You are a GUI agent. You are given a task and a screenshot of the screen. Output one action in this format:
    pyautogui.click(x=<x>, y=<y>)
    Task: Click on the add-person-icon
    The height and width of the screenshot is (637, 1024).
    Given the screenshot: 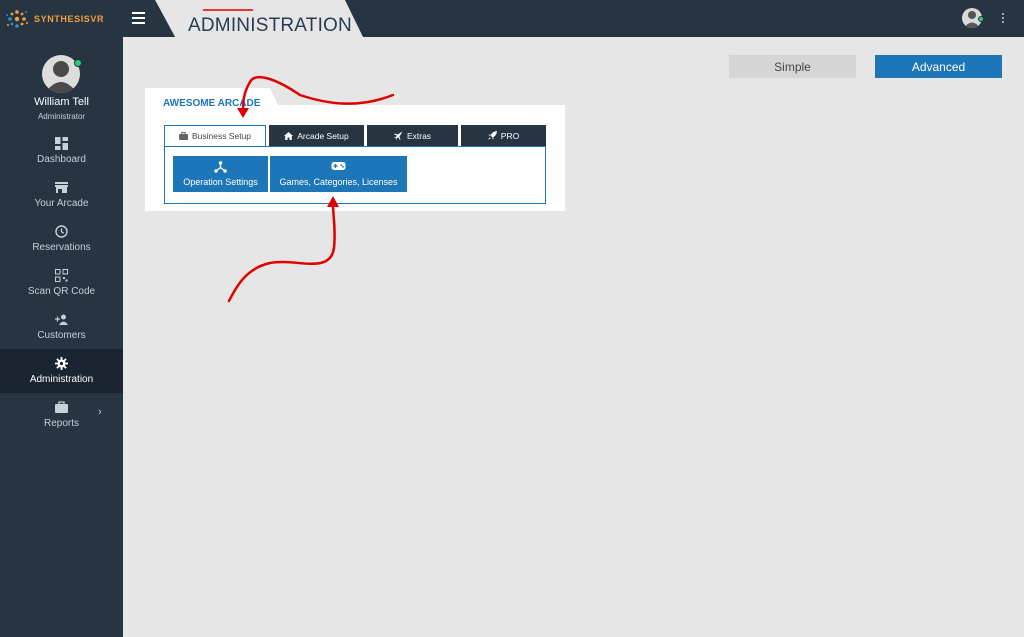 What is the action you would take?
    pyautogui.click(x=61, y=319)
    